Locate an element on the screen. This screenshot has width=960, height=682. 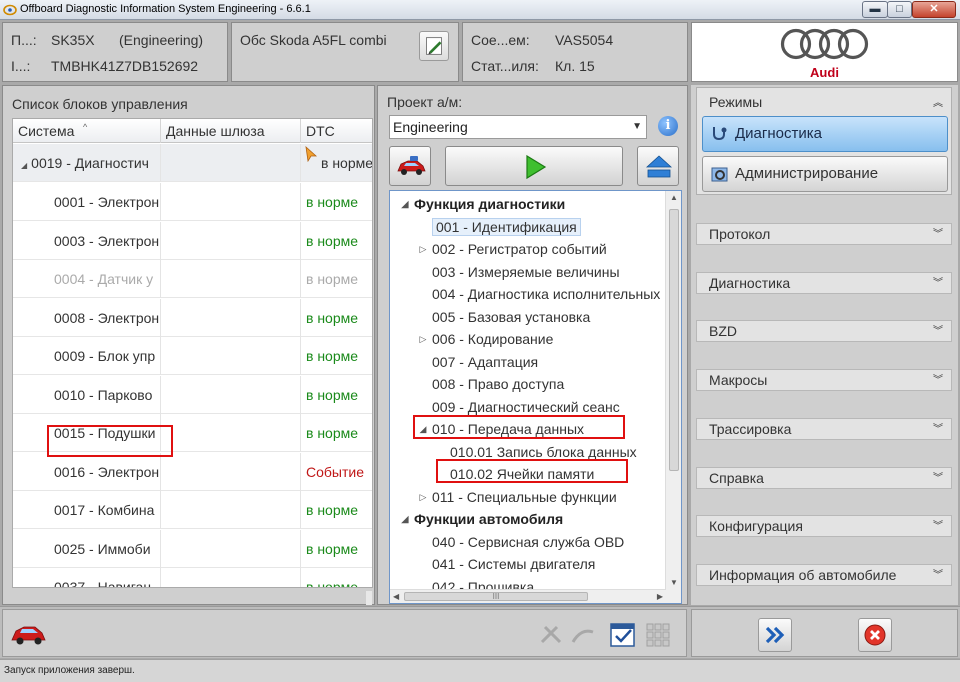
column-header-gateway: Данные шлюза is located at coordinates (231, 131).